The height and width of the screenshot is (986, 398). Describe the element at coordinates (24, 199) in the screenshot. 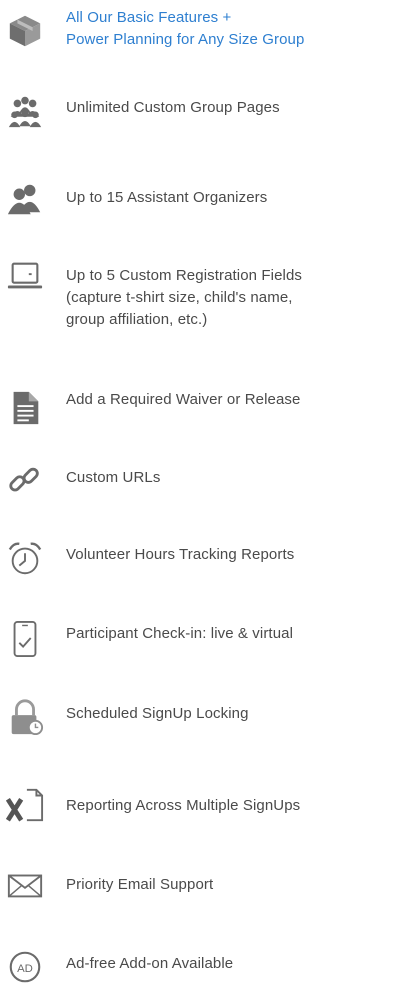

I see `two-people-icon` at that location.